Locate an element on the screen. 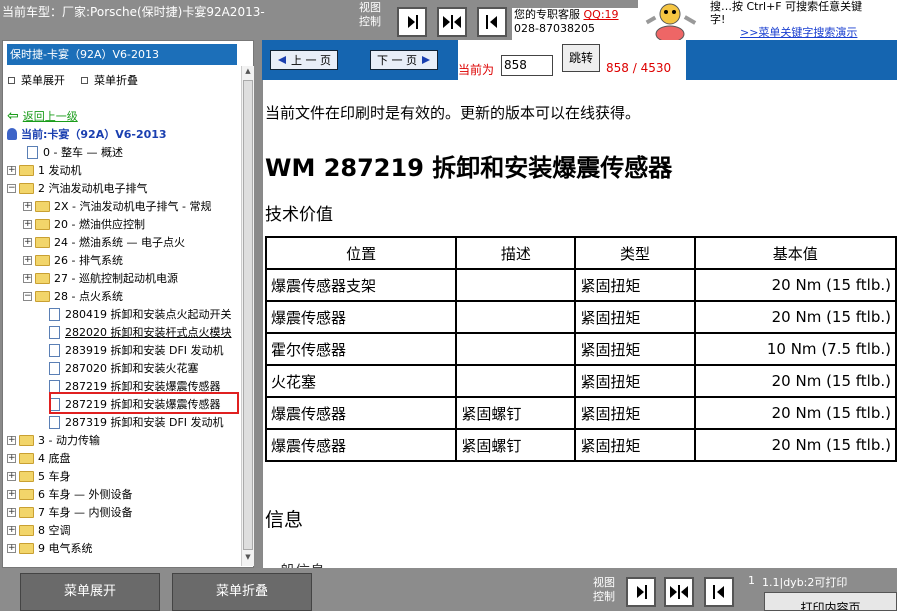 The width and height of the screenshot is (897, 611). search-hint-box: 搜…按 Ctrl+F 可搜索任意关键 字! >>菜单关键字搜索演示 is located at coordinates (801, 20).